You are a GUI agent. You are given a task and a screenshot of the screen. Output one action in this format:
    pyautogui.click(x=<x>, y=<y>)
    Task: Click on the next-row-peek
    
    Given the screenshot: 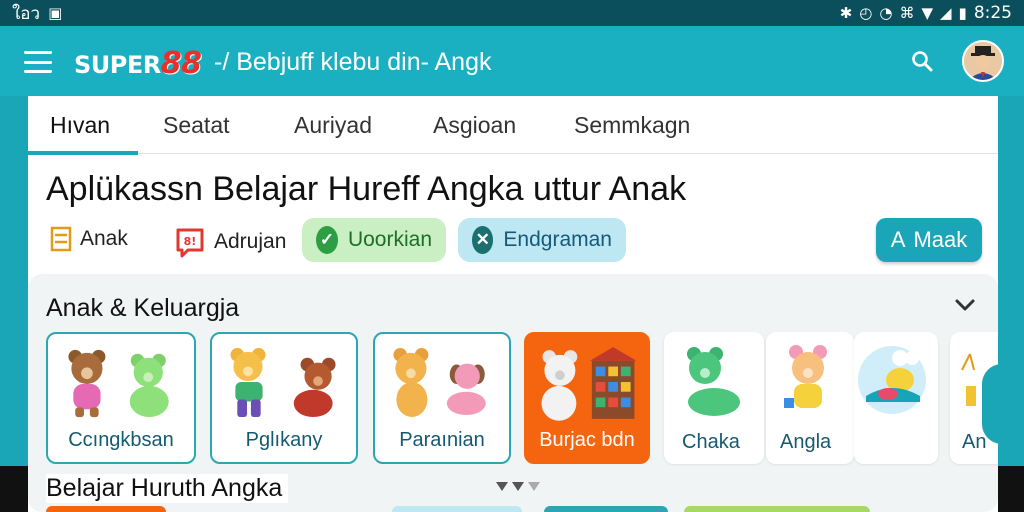 What is the action you would take?
    pyautogui.click(x=522, y=509)
    